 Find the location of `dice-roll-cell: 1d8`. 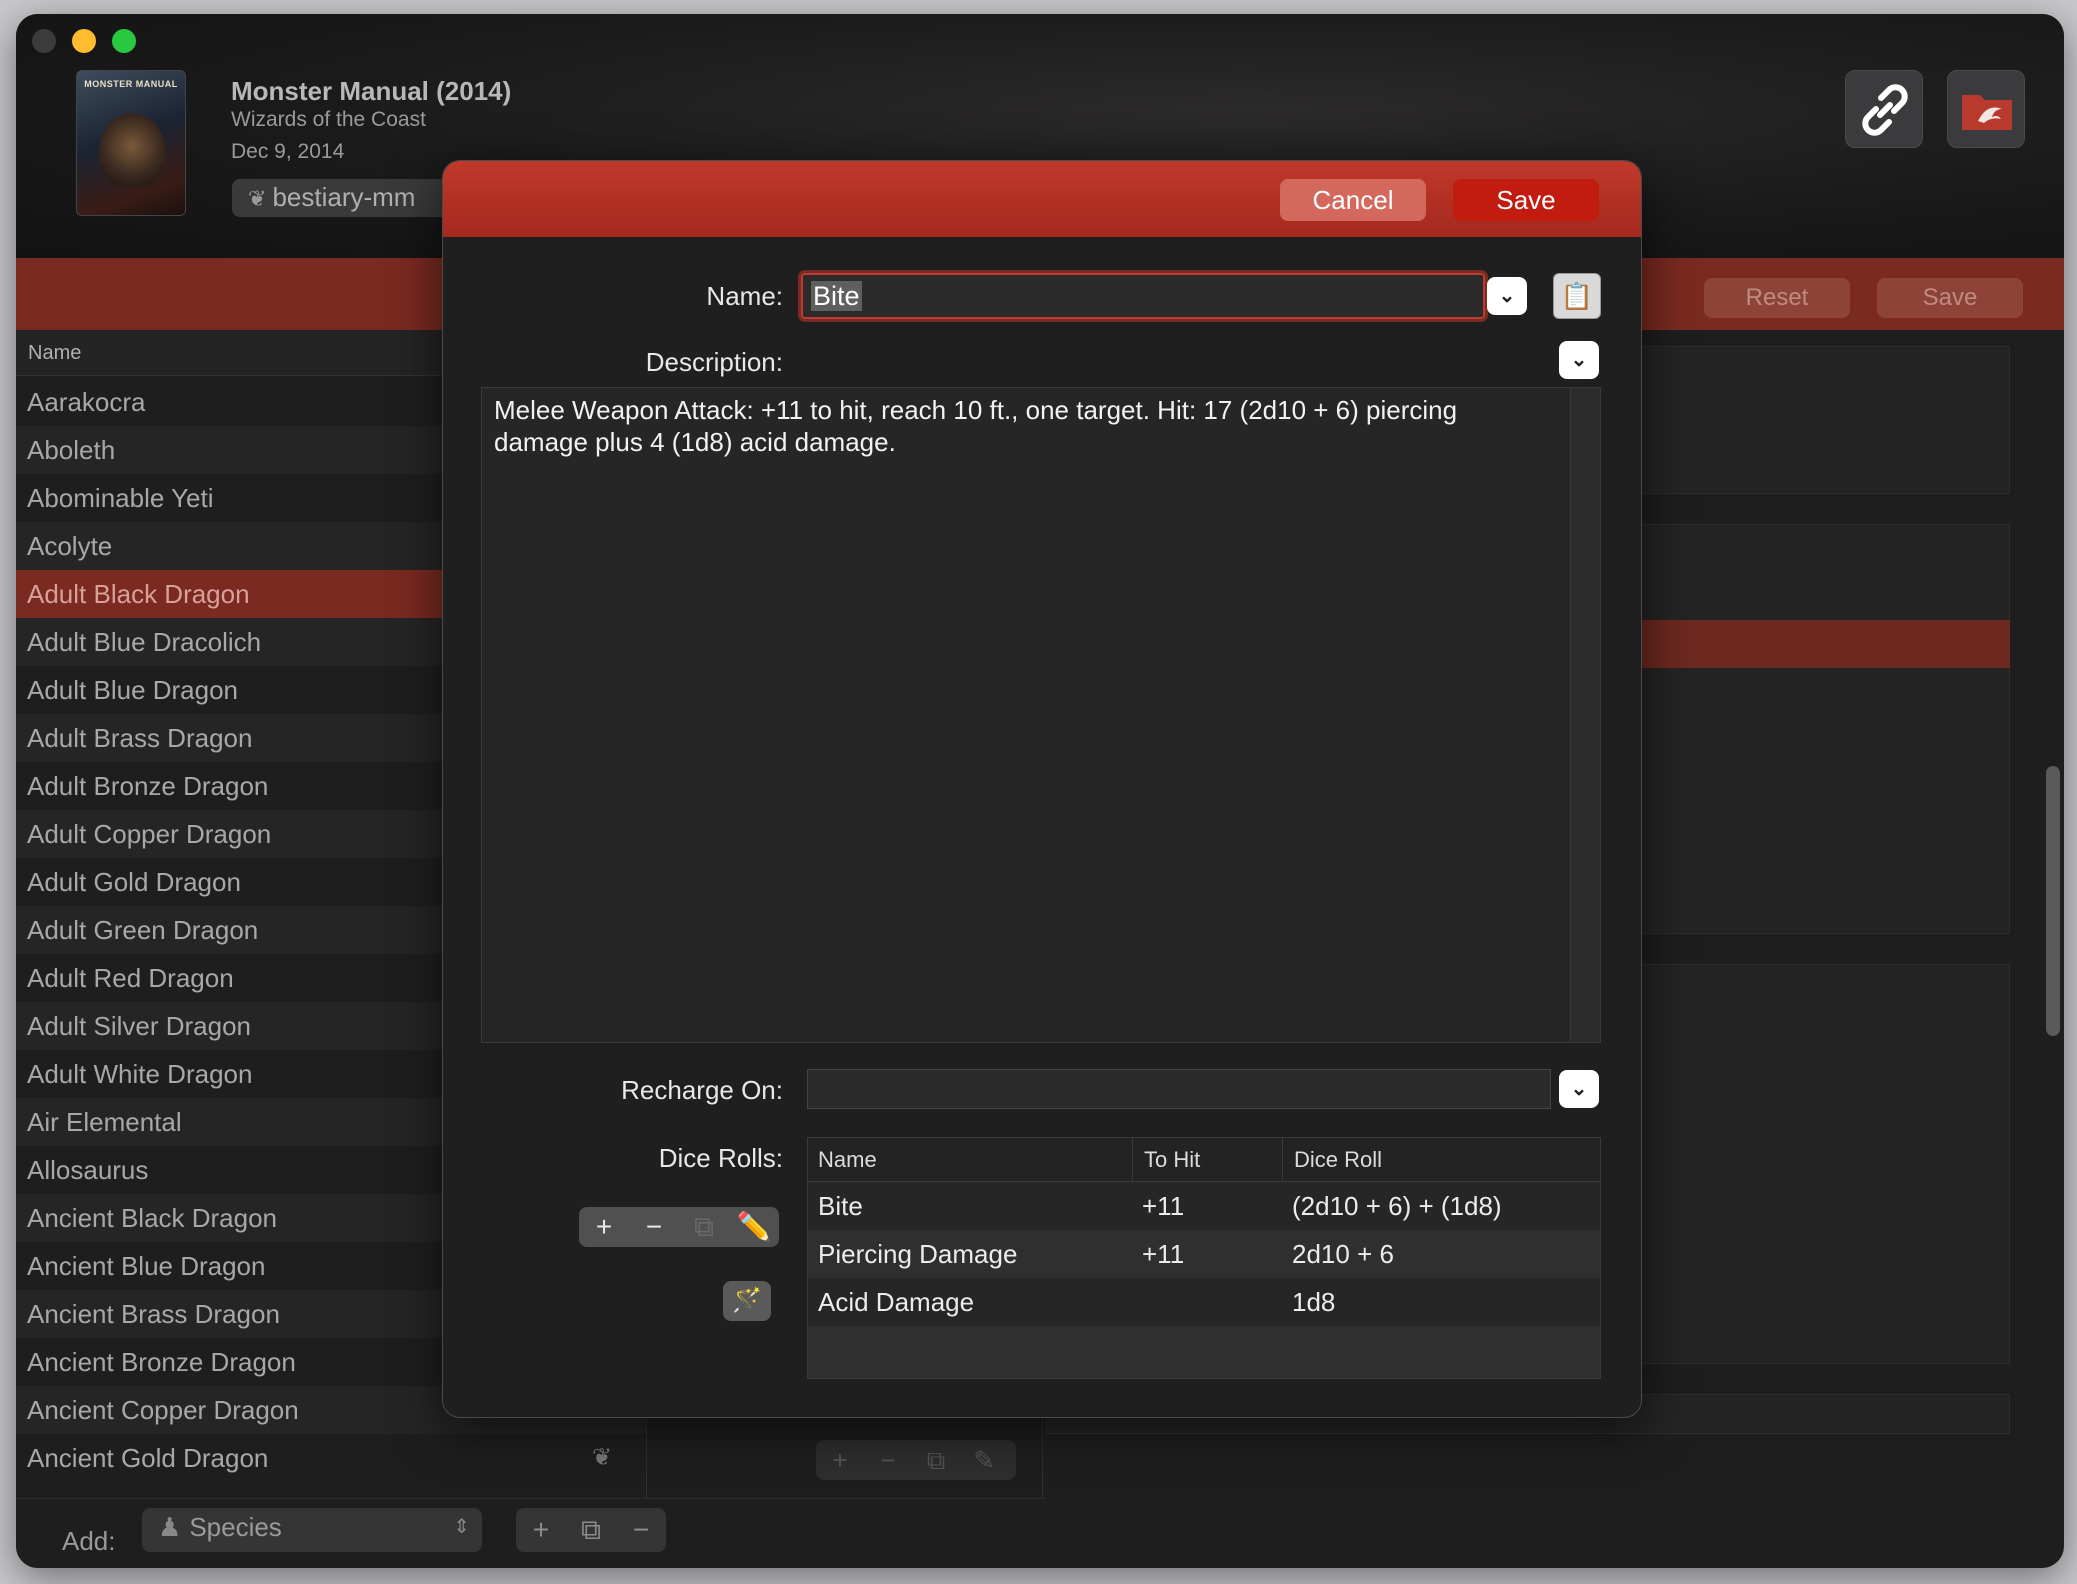

dice-roll-cell: 1d8 is located at coordinates (1314, 1302).